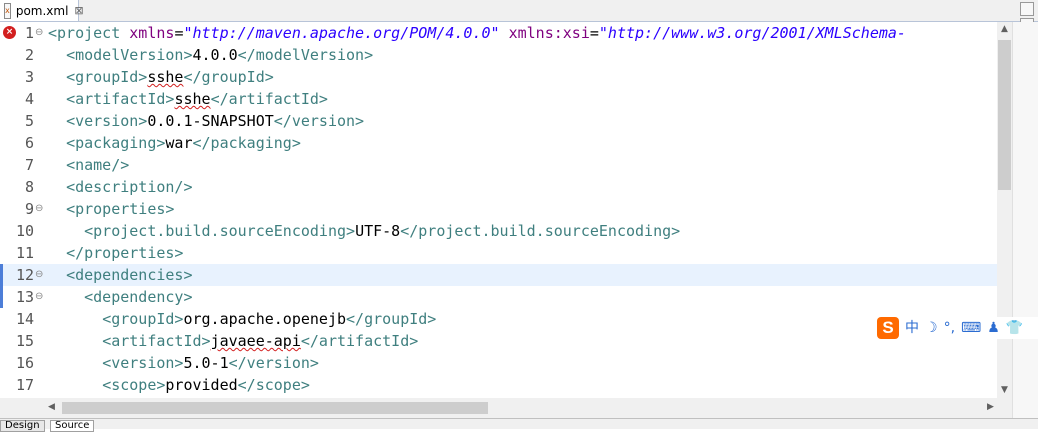 The width and height of the screenshot is (1038, 432). I want to click on xml-tag: <scope>, so click(134, 385).